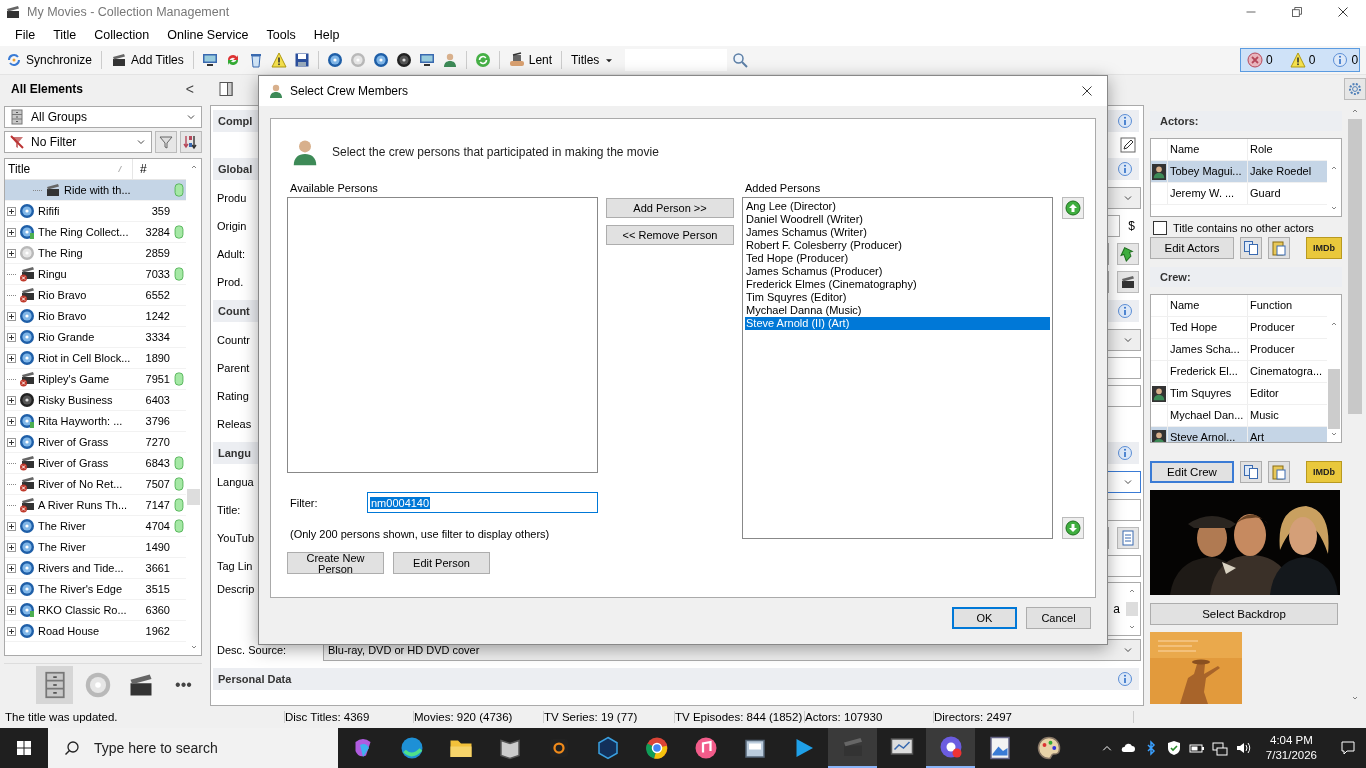 Image resolution: width=1366 pixels, height=768 pixels. What do you see at coordinates (1131, 226) in the screenshot?
I see `currency-label: $` at bounding box center [1131, 226].